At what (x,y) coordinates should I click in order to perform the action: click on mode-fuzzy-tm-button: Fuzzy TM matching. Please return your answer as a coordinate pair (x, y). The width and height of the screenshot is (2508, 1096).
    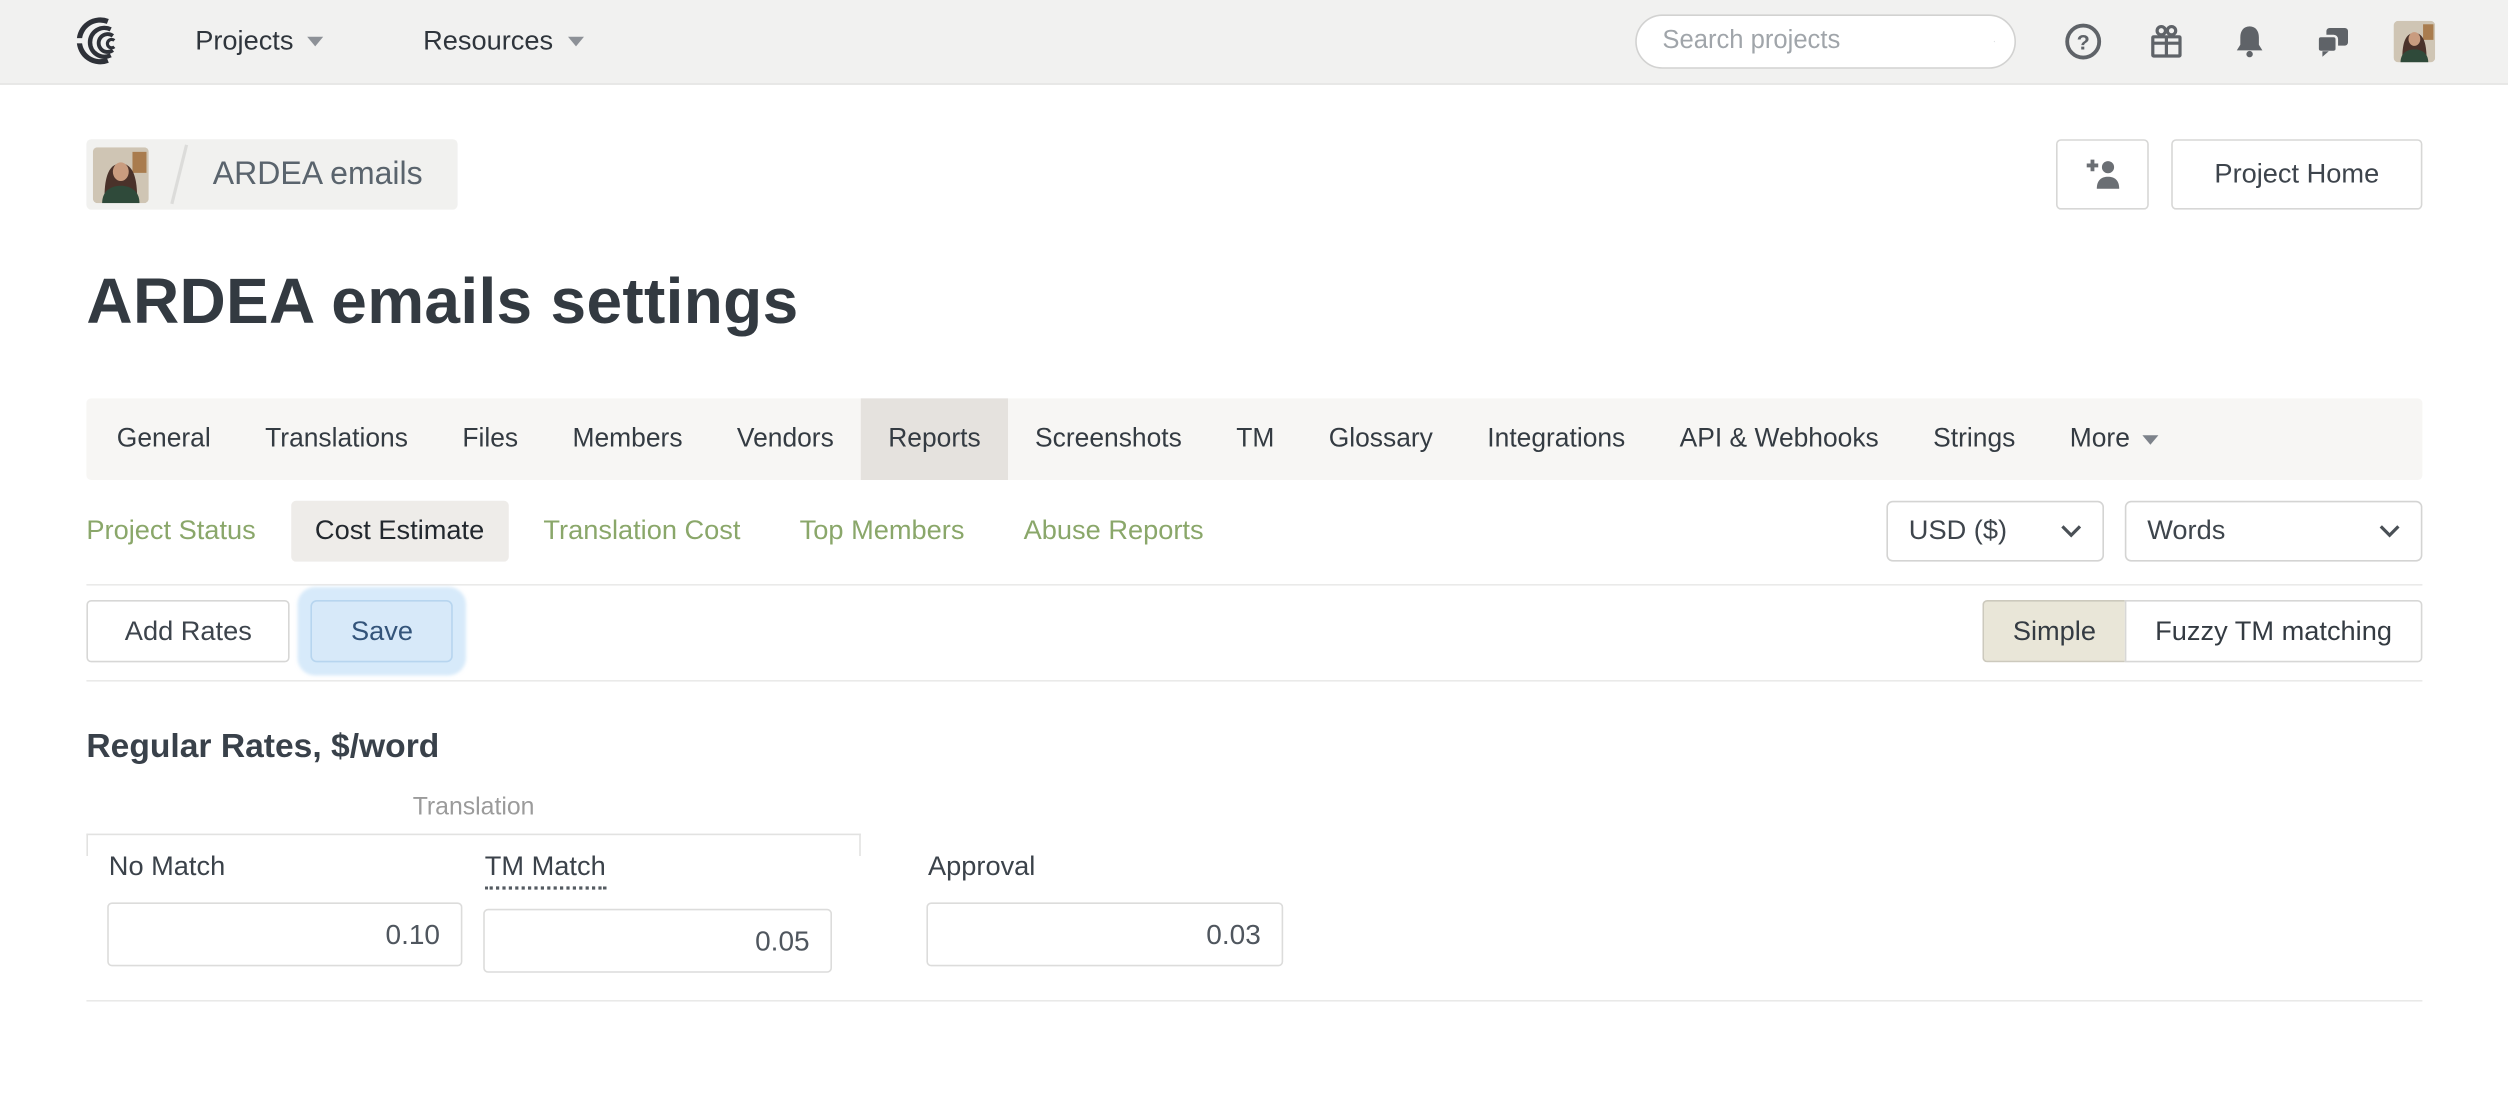
    Looking at the image, I should click on (2273, 631).